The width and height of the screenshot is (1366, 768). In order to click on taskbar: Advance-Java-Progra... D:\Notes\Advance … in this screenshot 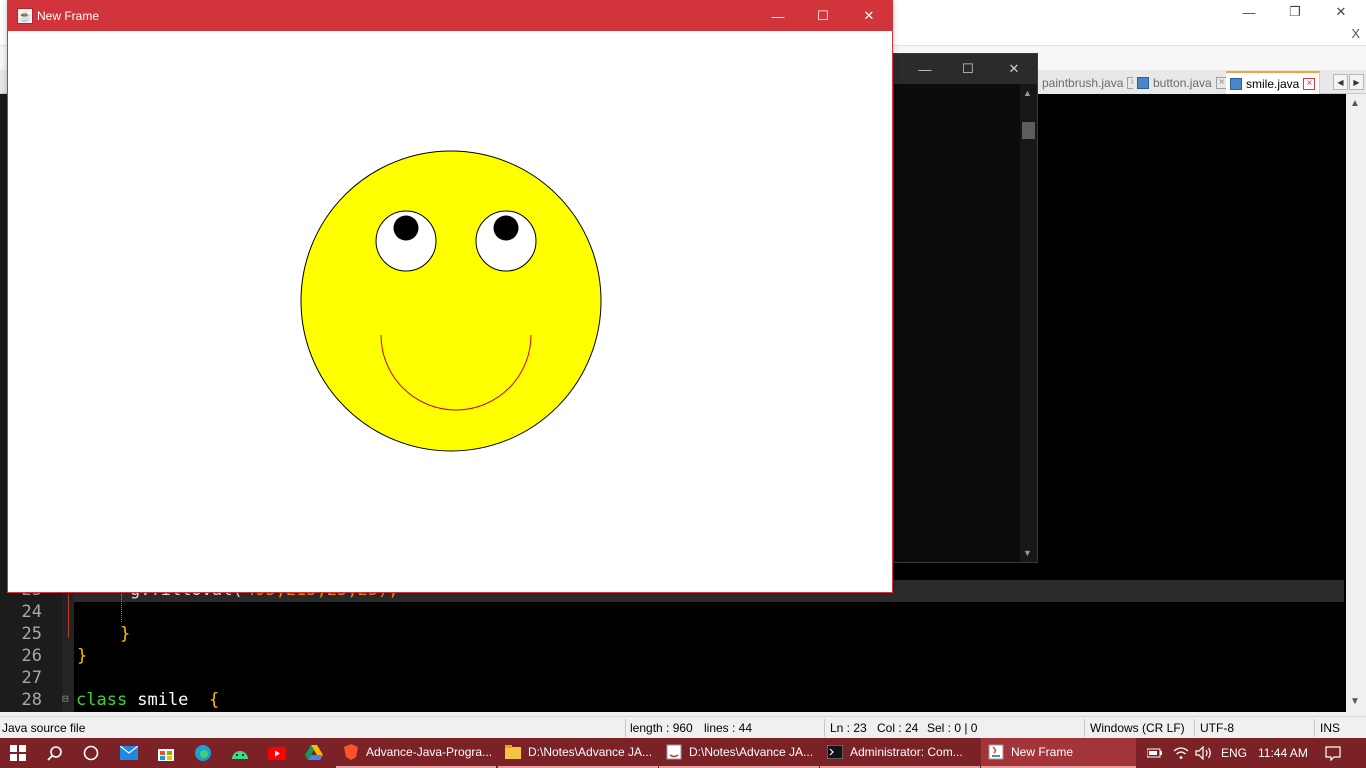, I will do `click(683, 753)`.